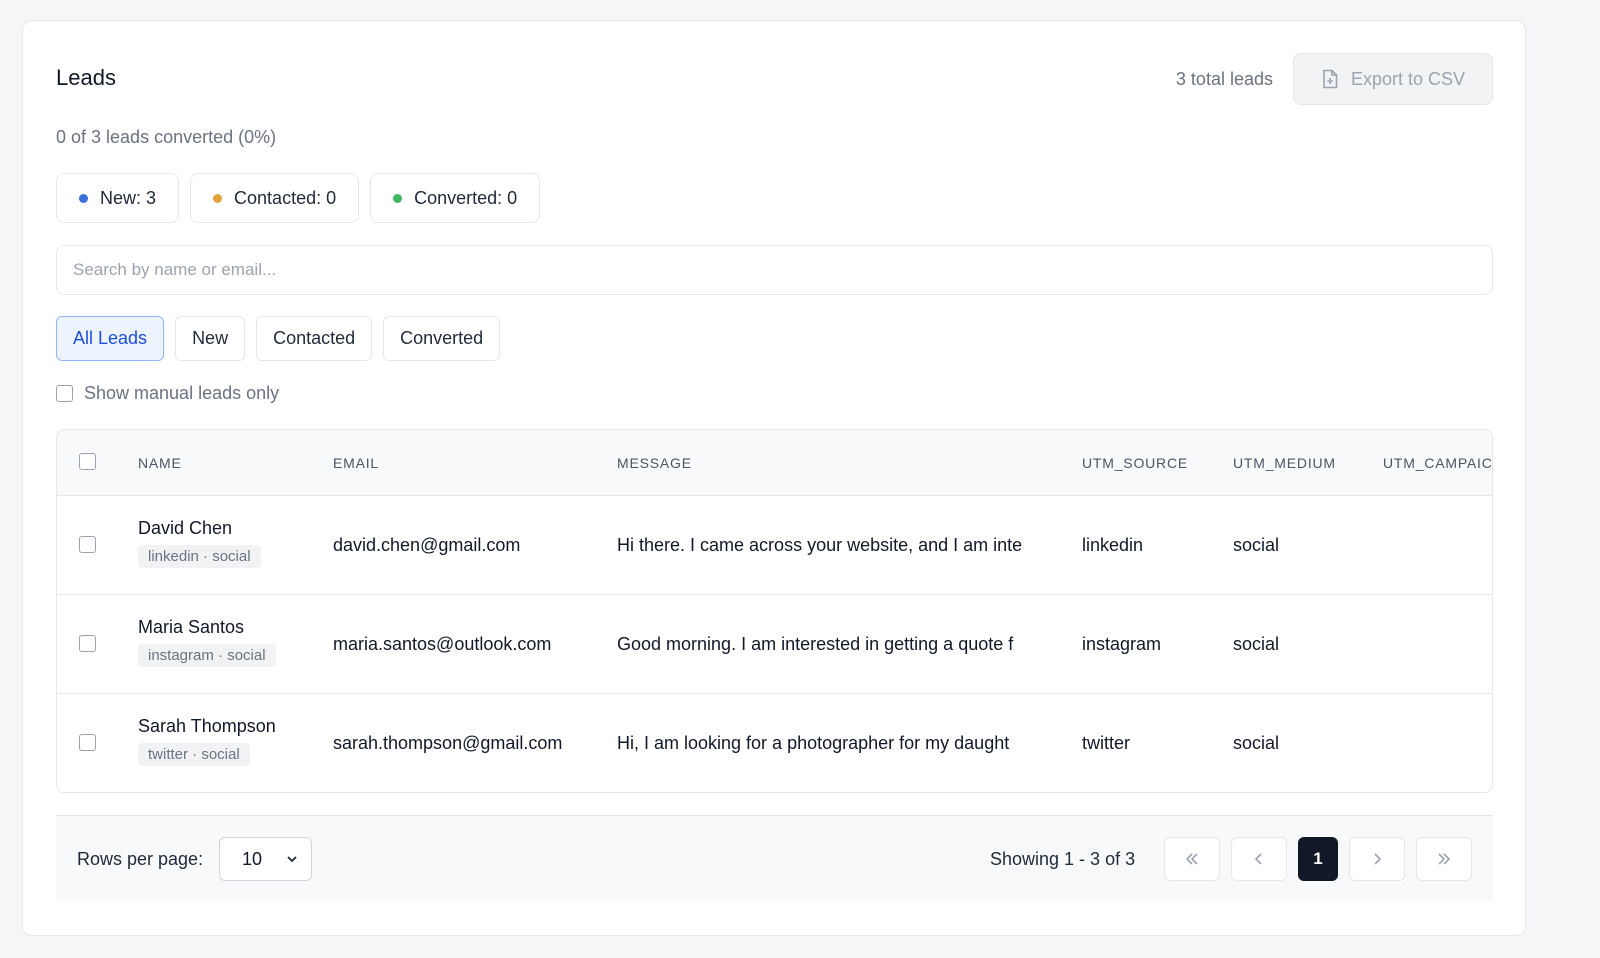 Image resolution: width=1600 pixels, height=958 pixels. What do you see at coordinates (1284, 463) in the screenshot?
I see `column-header-utm-medium: UTM_MEDIUM` at bounding box center [1284, 463].